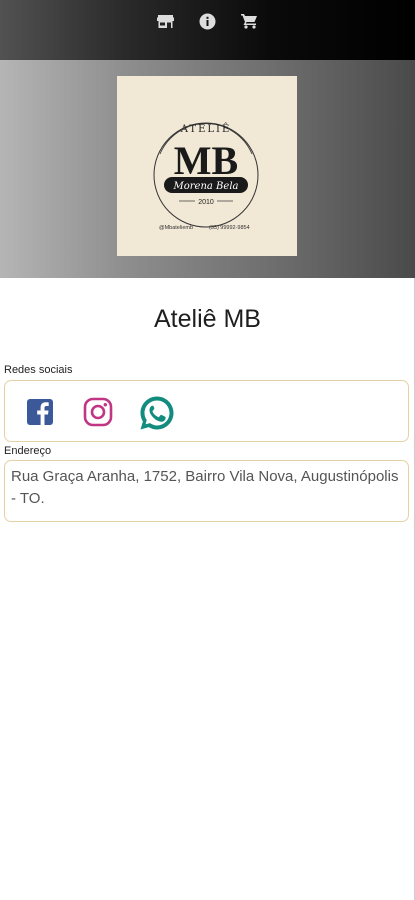 The image size is (415, 900). I want to click on logo-year: 2010, so click(206, 202).